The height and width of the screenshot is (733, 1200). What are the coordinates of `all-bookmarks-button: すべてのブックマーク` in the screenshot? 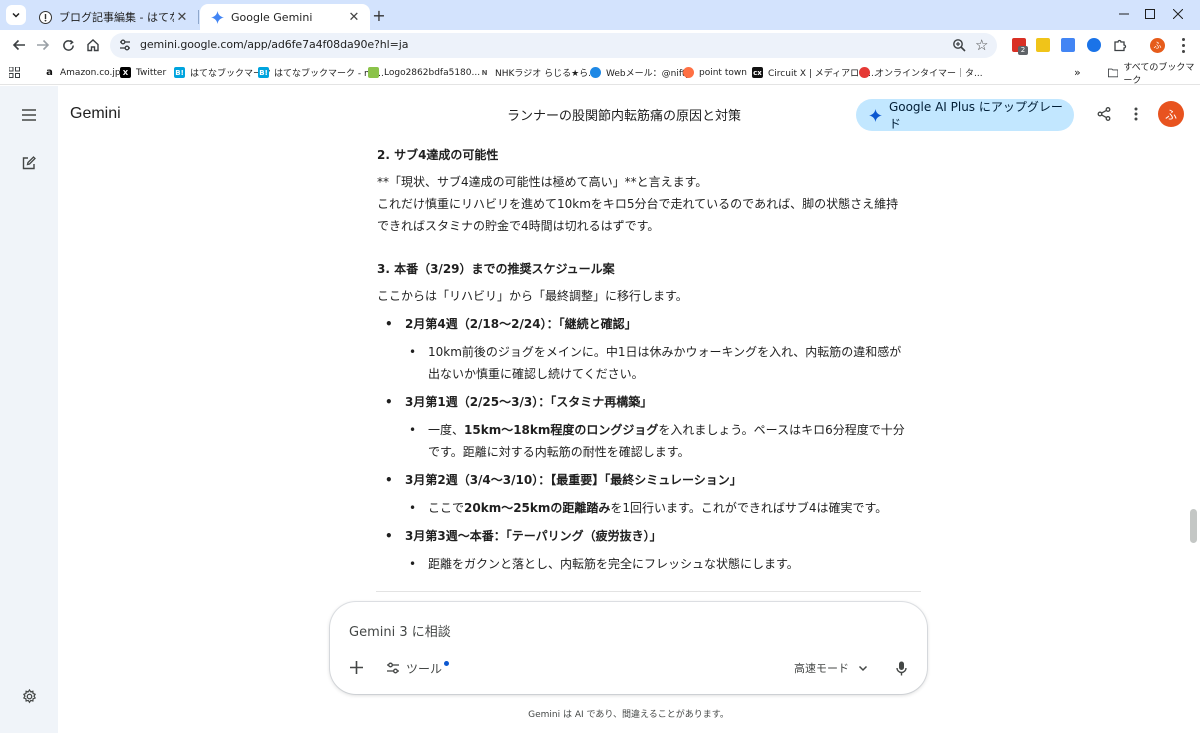 It's located at (1154, 74).